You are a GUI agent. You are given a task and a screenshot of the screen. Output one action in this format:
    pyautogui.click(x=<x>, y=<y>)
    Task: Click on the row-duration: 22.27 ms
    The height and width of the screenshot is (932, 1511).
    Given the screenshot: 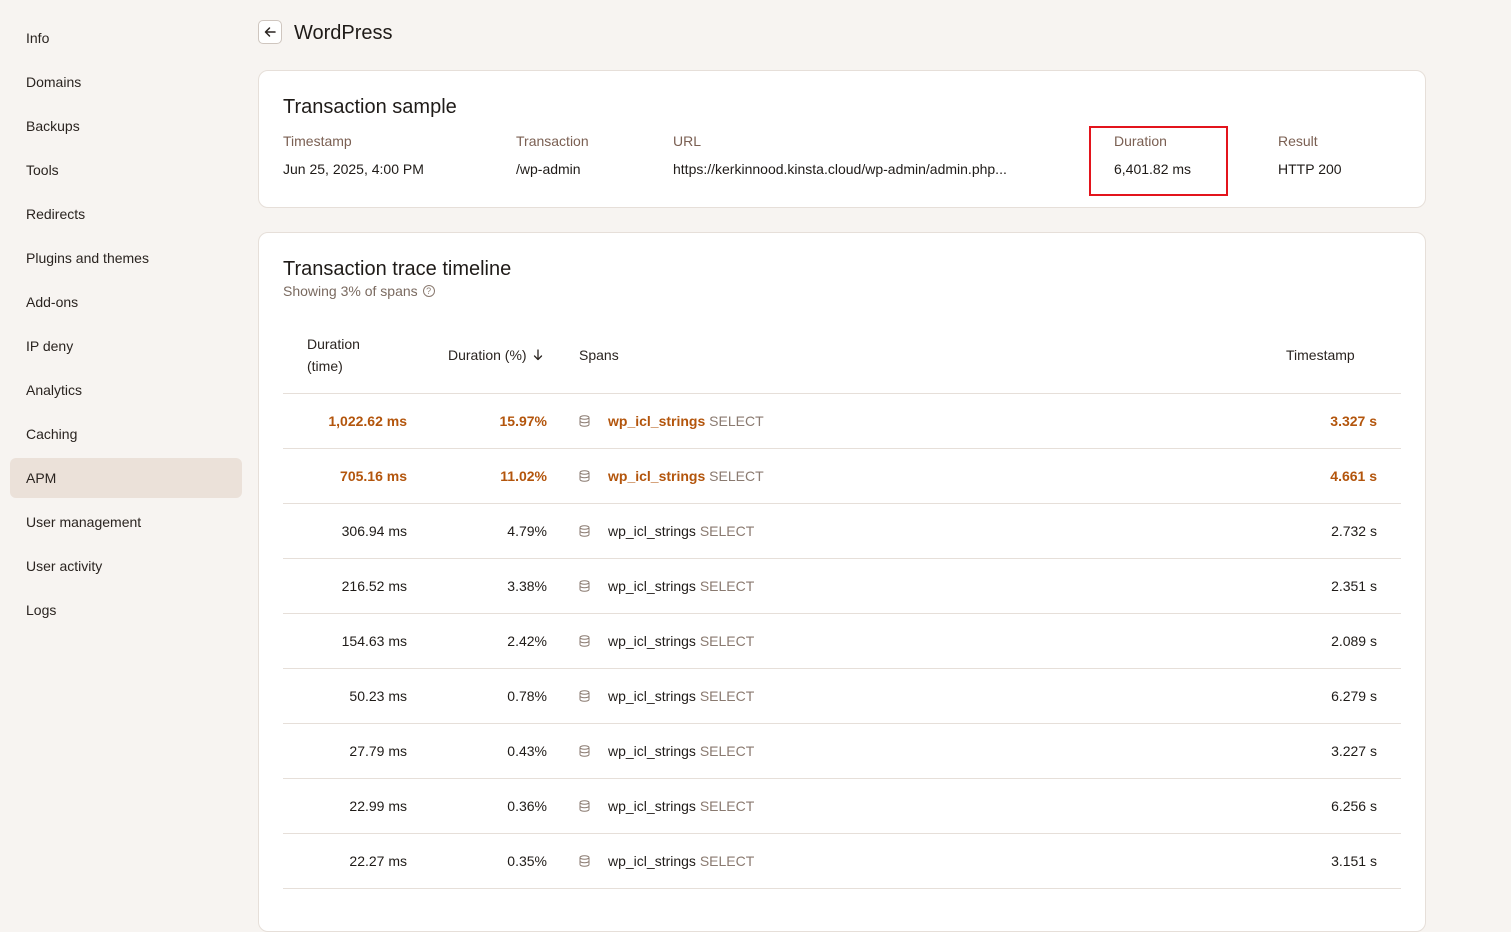 What is the action you would take?
    pyautogui.click(x=378, y=861)
    